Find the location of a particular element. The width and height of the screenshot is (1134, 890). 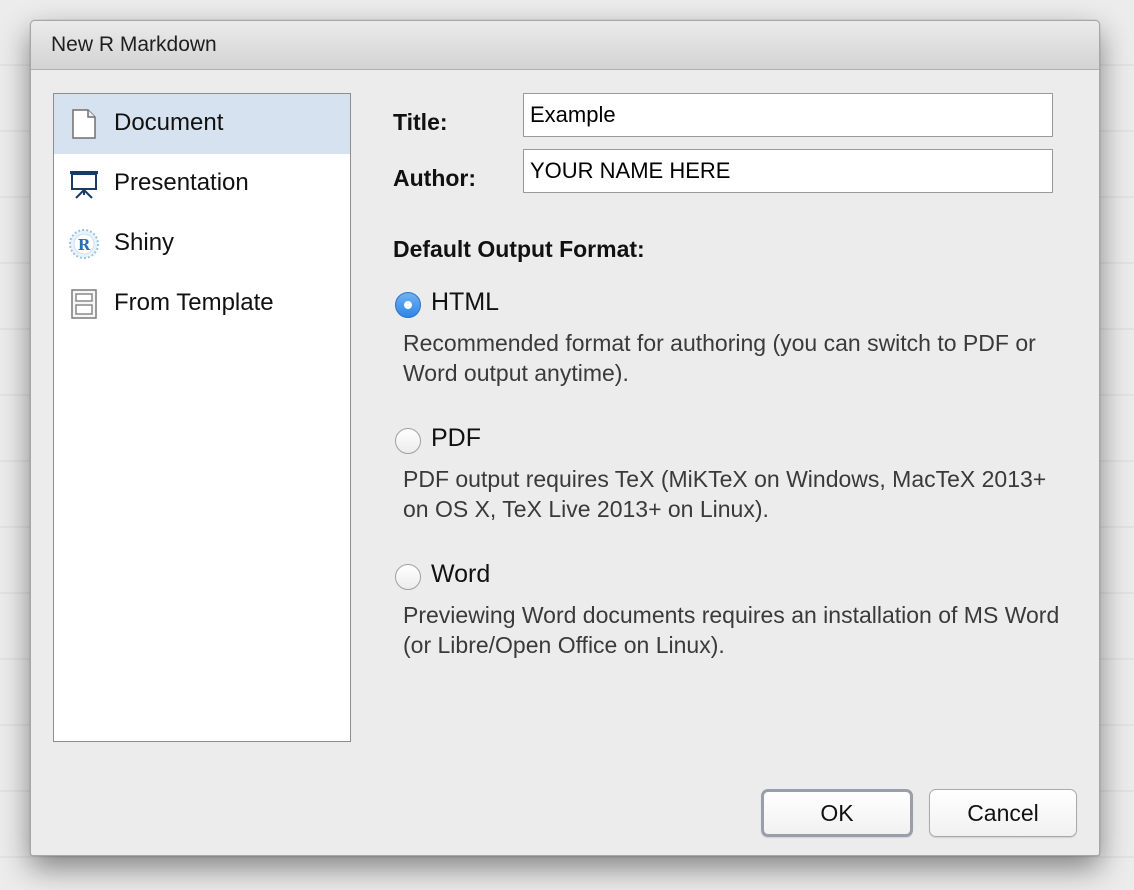

sidebar-item-document: Document is located at coordinates (202, 124).